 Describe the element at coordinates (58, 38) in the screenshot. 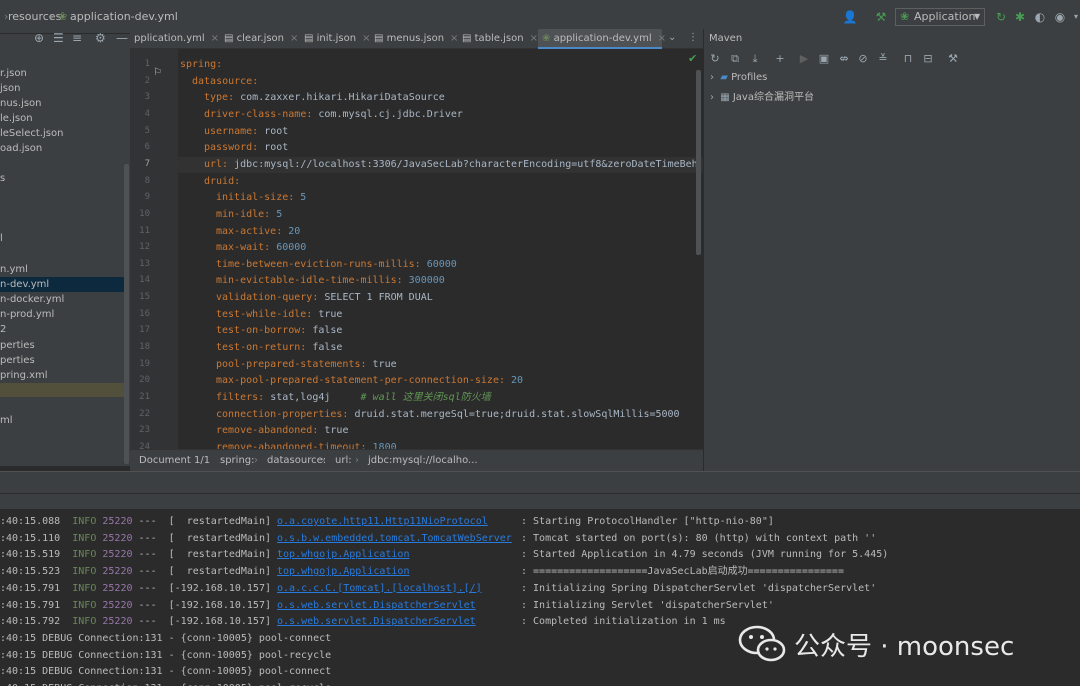

I see `expand-all-icon: ☰` at that location.